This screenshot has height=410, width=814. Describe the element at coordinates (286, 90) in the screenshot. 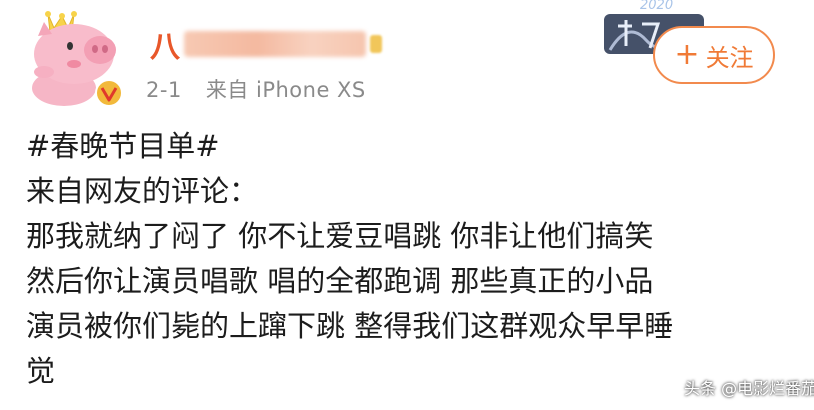

I see `post-source: 来自 iPhone XS` at that location.